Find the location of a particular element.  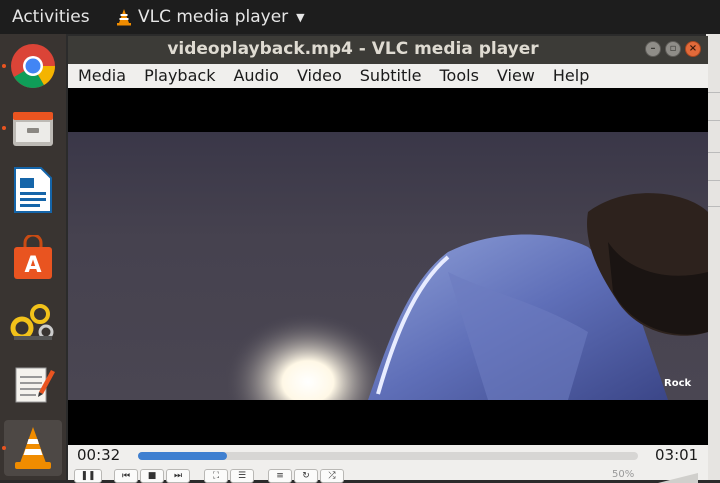

dock-item-settings is located at coordinates (33, 322).